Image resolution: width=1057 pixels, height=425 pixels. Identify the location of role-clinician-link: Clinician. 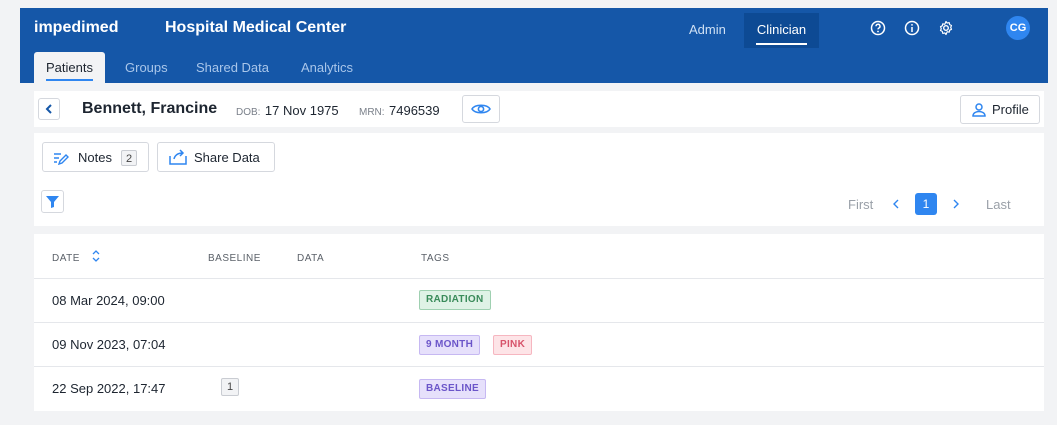
(781, 30).